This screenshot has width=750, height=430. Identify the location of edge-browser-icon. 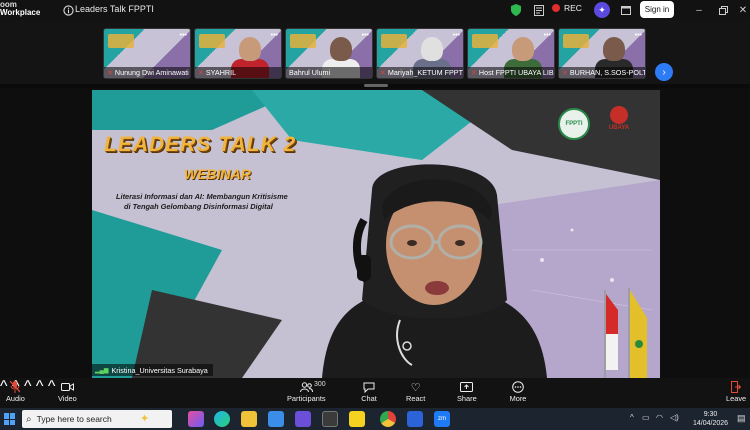
(222, 419).